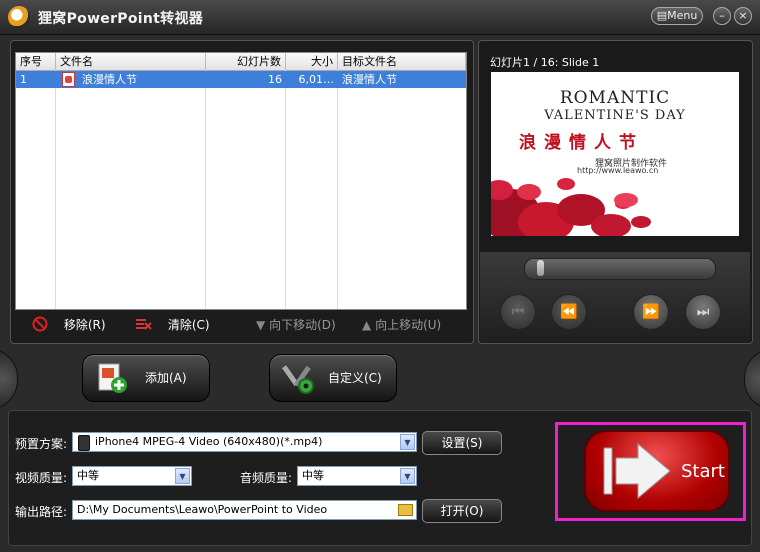 Image resolution: width=760 pixels, height=552 pixels. Describe the element at coordinates (402, 61) in the screenshot. I see `column-header-target-name: 目标文件名` at that location.